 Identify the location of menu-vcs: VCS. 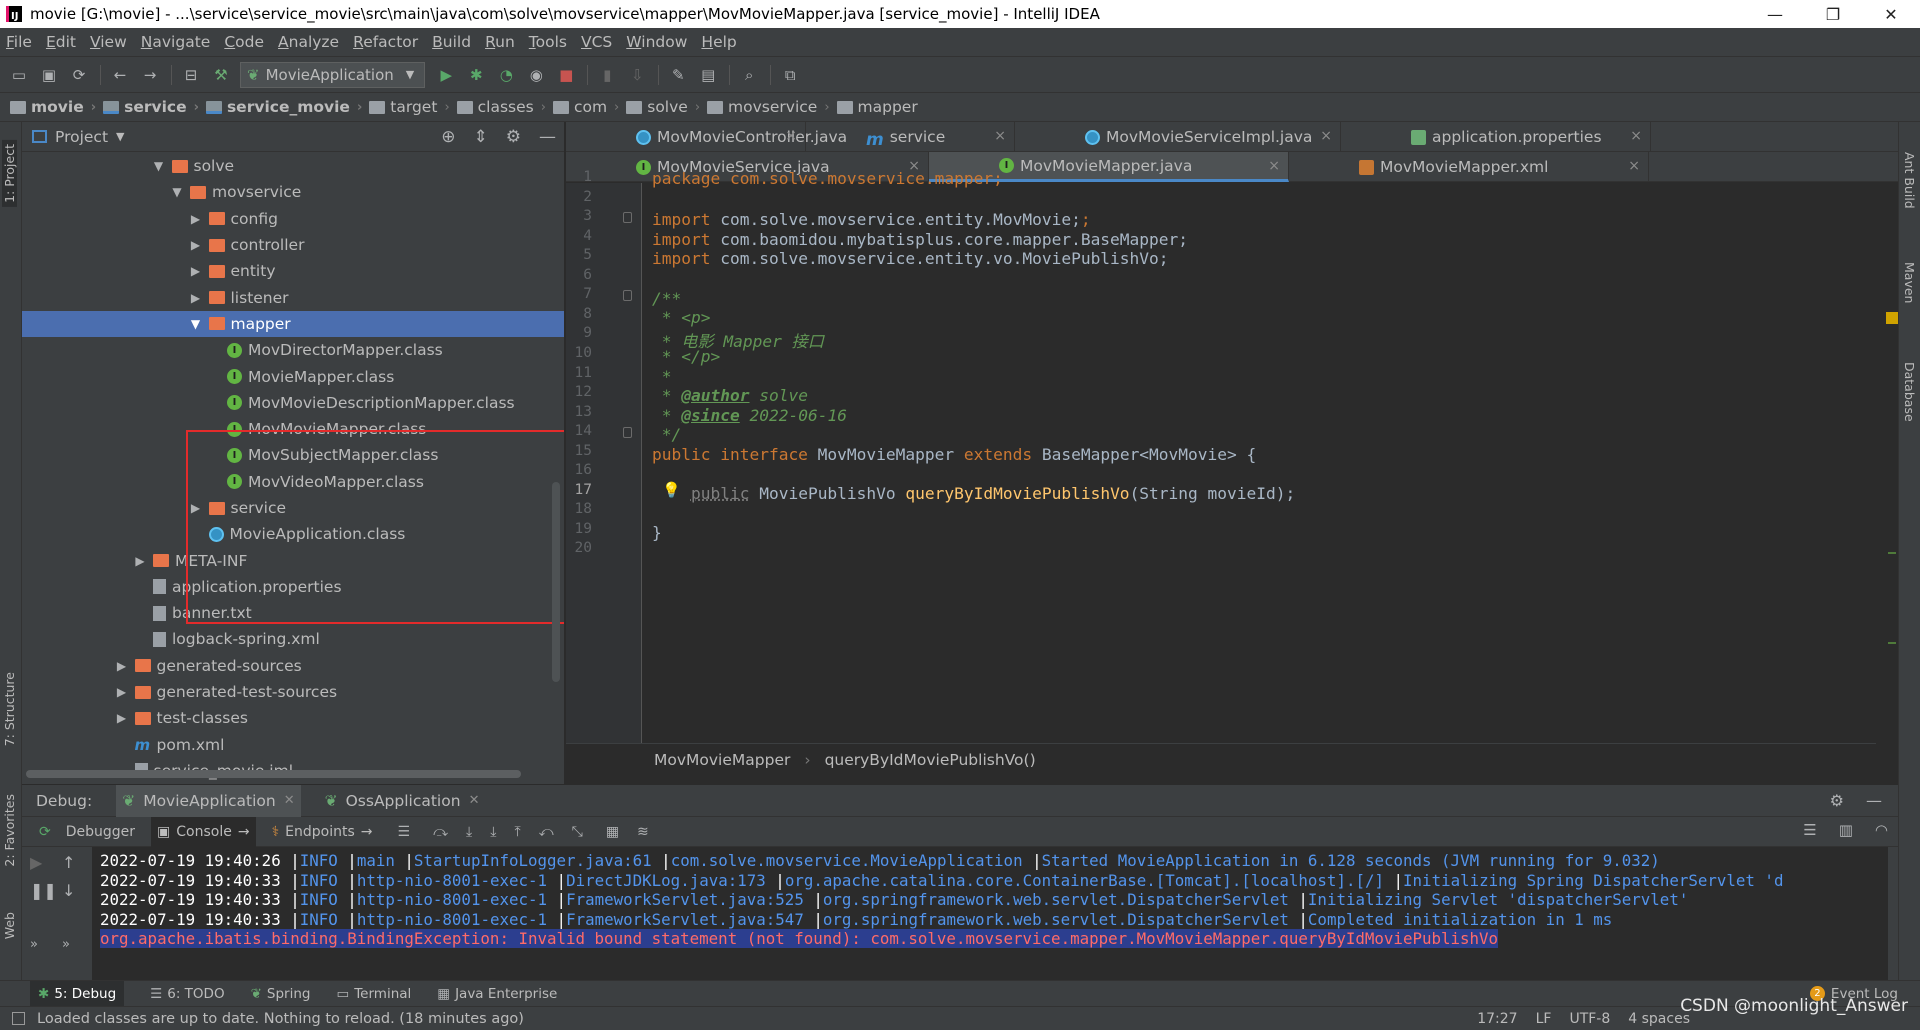
(596, 42).